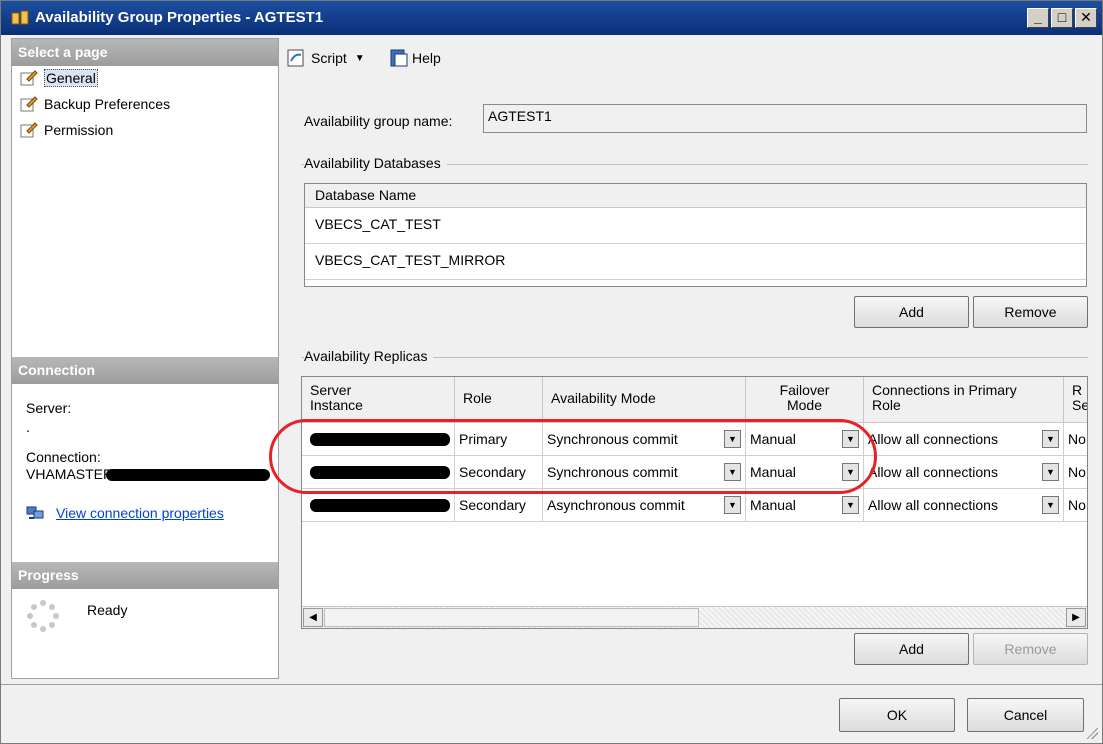 This screenshot has width=1103, height=744. Describe the element at coordinates (616, 505) in the screenshot. I see `availability-mode-value: Asynchronous commit` at that location.